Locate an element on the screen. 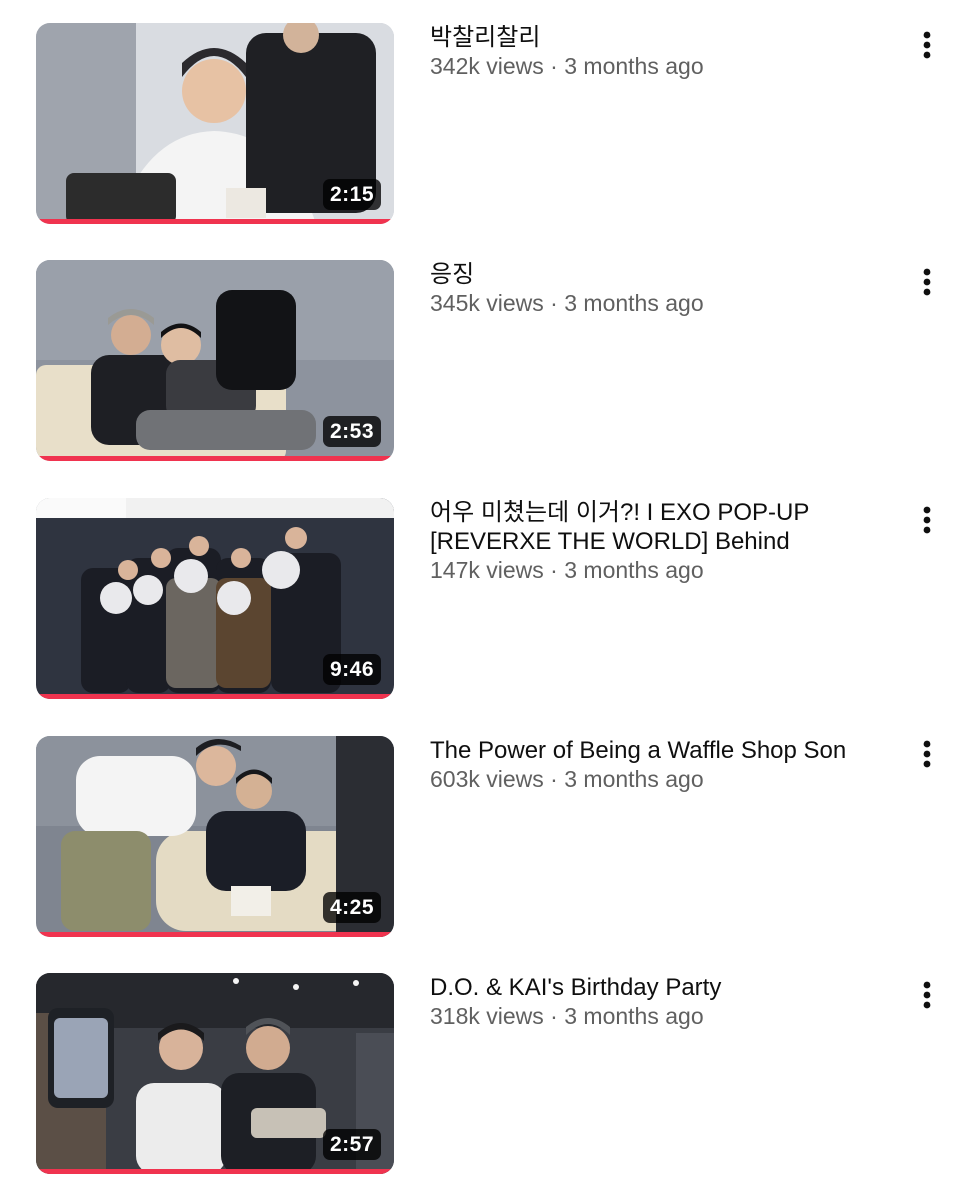  view-count: 318k views is located at coordinates (487, 1016).